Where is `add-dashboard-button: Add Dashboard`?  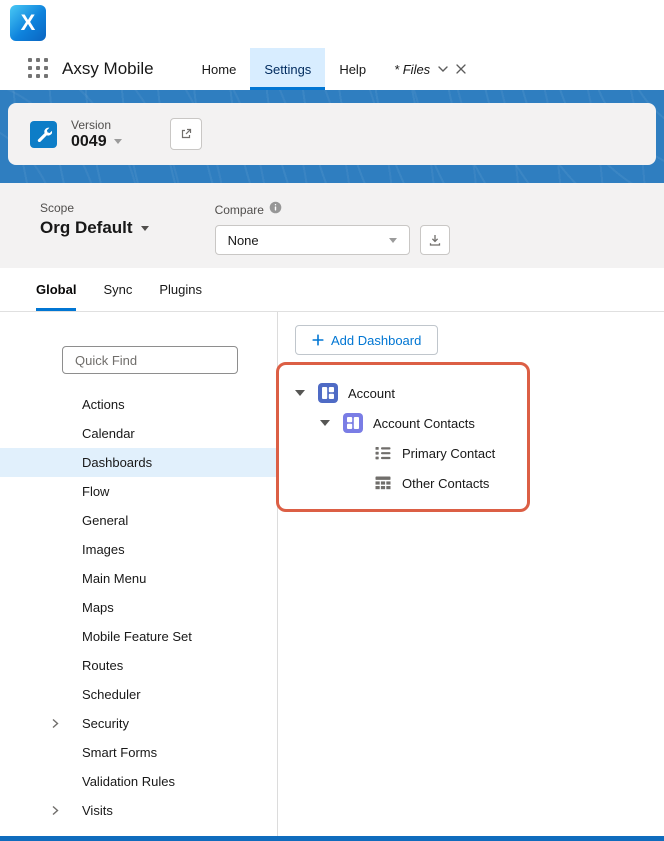
add-dashboard-button: Add Dashboard is located at coordinates (367, 340).